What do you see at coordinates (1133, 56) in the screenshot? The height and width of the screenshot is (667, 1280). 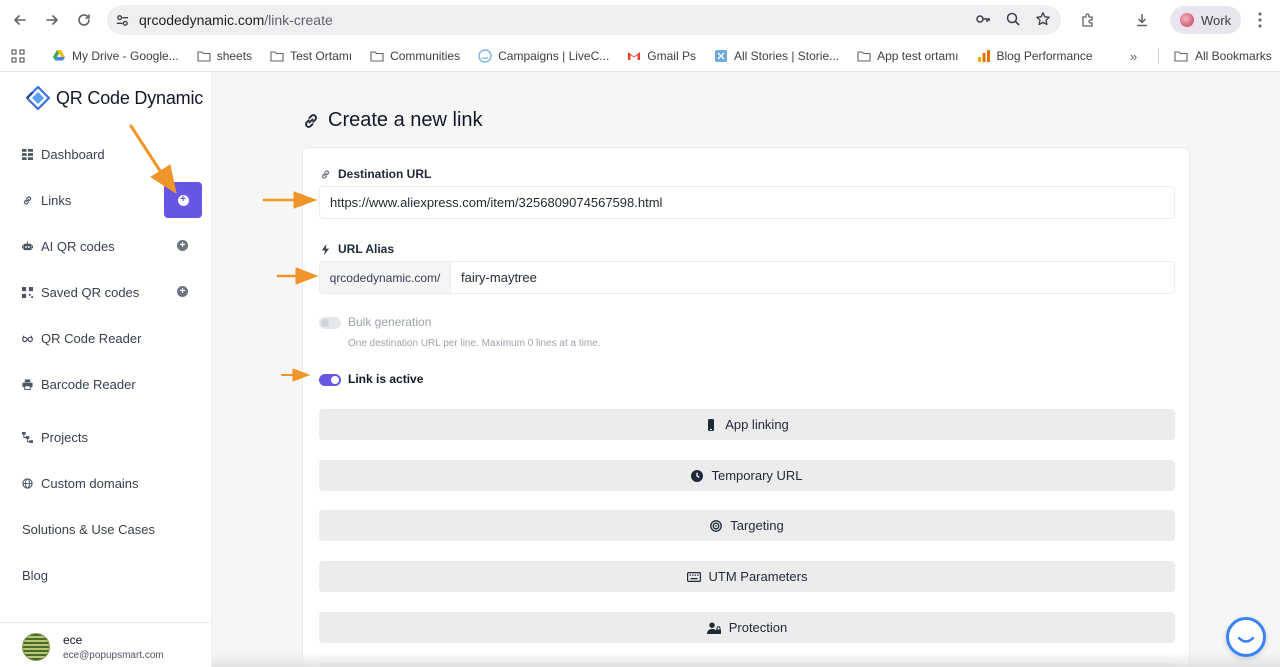 I see `bookmarks-overflow-icon: »` at bounding box center [1133, 56].